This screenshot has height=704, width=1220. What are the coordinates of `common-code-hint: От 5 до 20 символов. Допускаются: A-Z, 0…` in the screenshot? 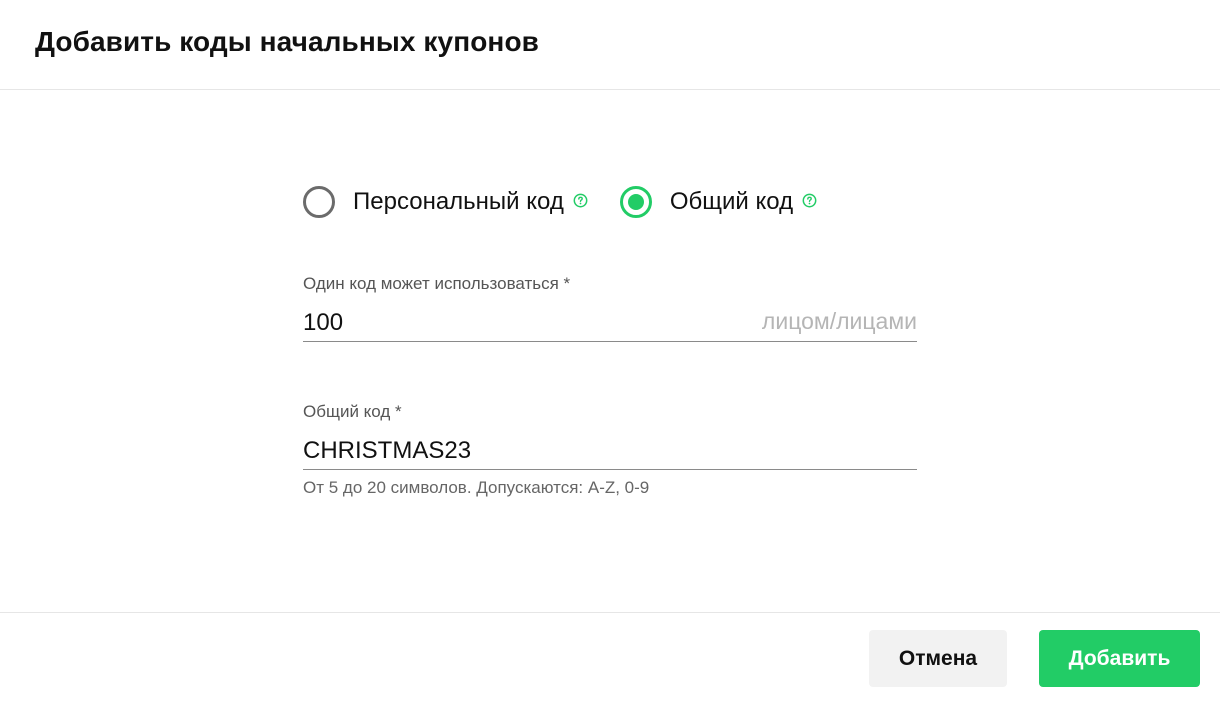 It's located at (476, 487).